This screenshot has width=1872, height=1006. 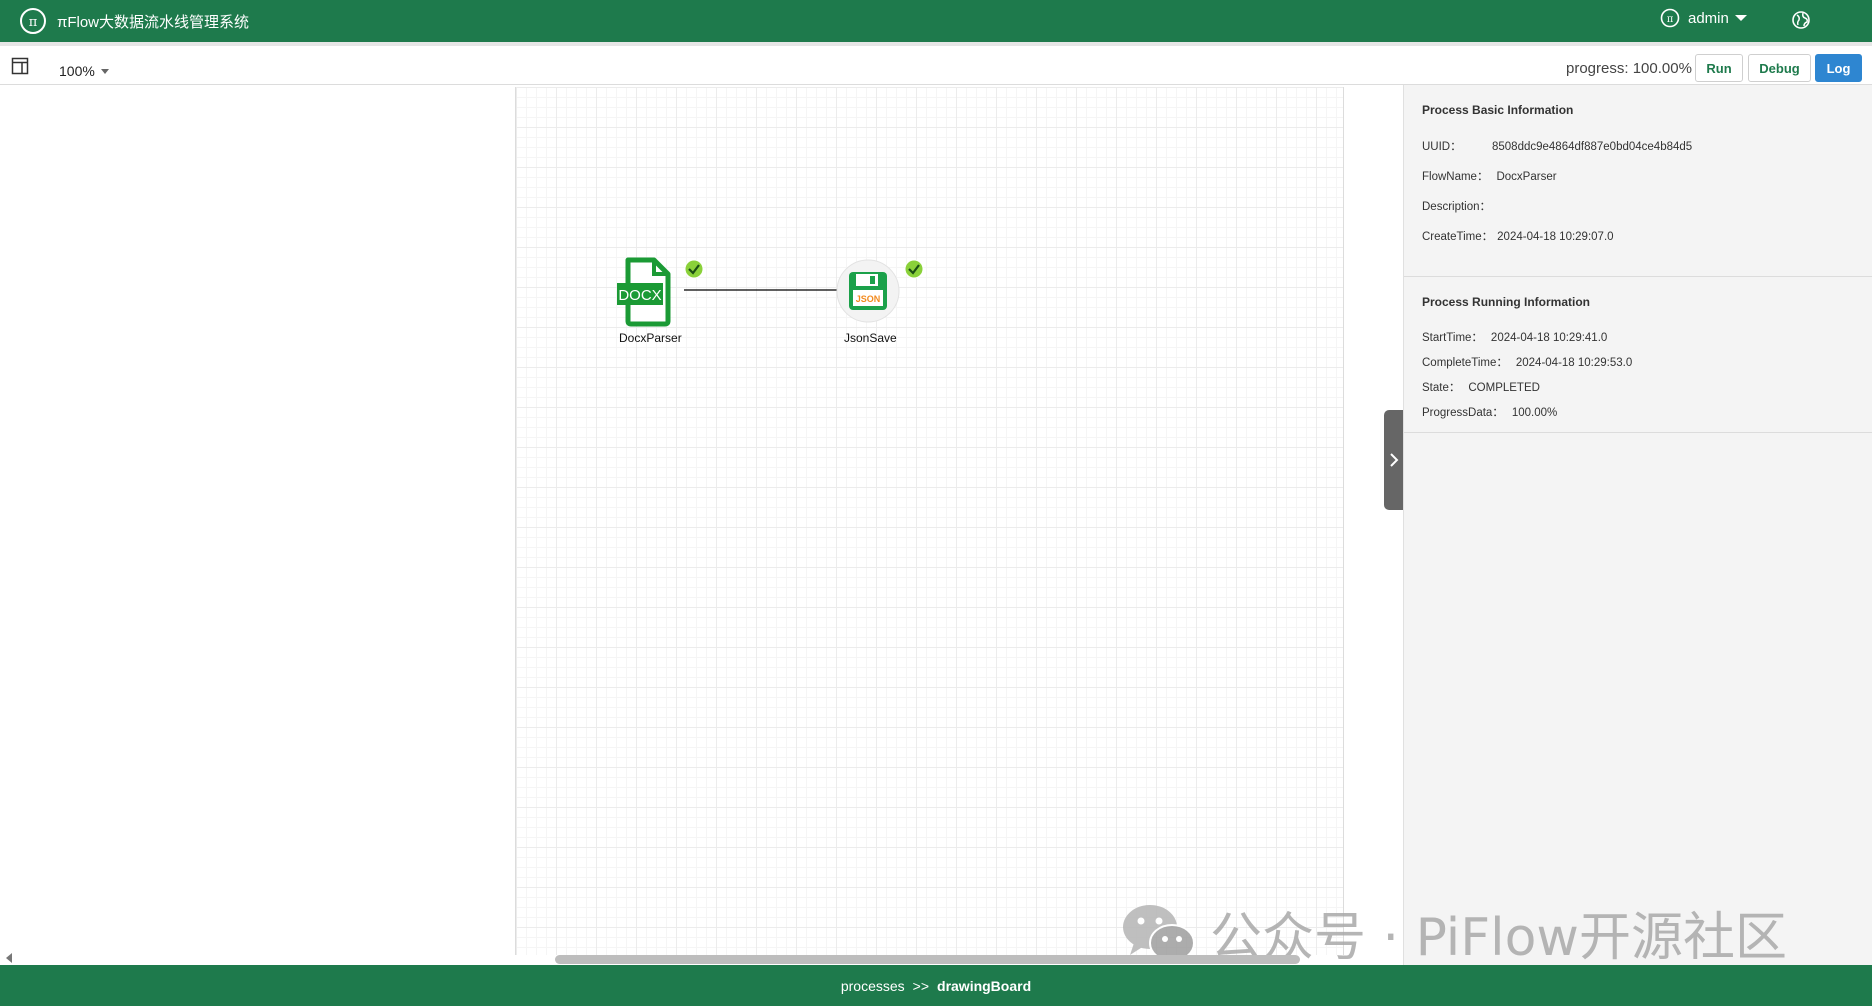 What do you see at coordinates (1498, 110) in the screenshot?
I see `basic-info-title: Process Basic Information` at bounding box center [1498, 110].